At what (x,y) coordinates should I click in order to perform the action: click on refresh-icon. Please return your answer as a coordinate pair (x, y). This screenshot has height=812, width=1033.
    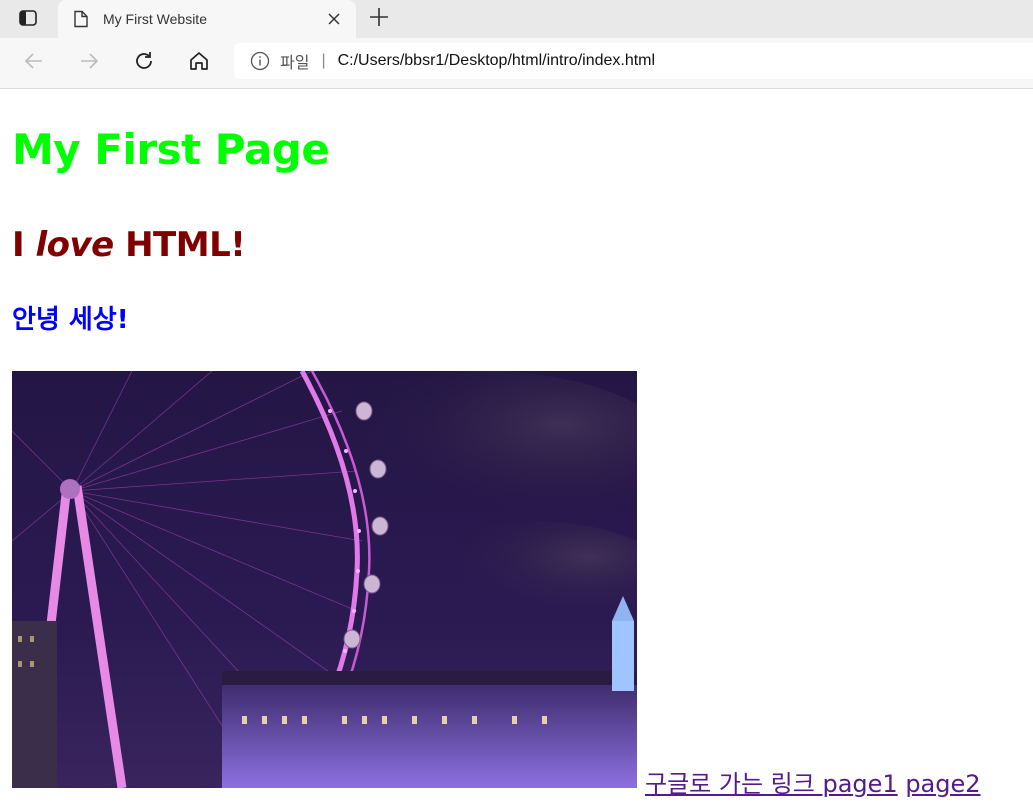
    Looking at the image, I should click on (144, 63).